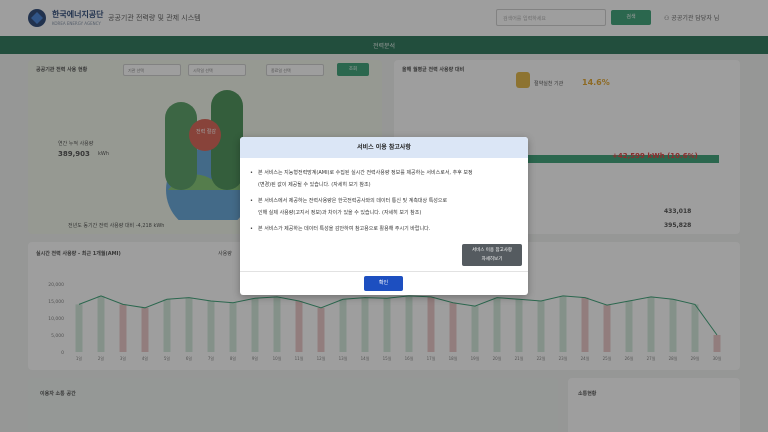 The width and height of the screenshot is (768, 432). I want to click on confirm-button: 확인, so click(383, 283).